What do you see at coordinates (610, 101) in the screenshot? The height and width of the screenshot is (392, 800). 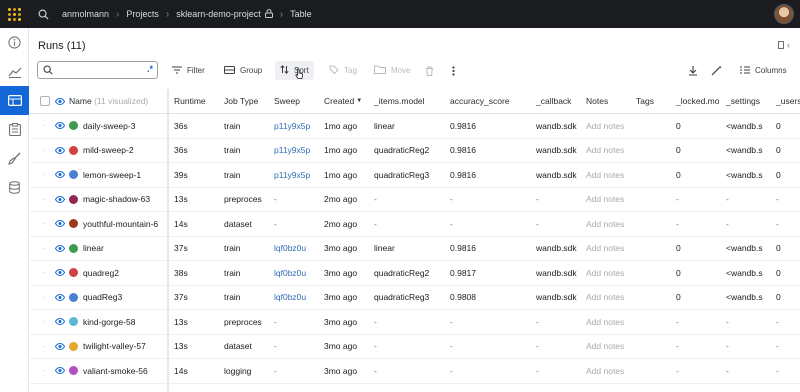 I see `column-header: Notes` at bounding box center [610, 101].